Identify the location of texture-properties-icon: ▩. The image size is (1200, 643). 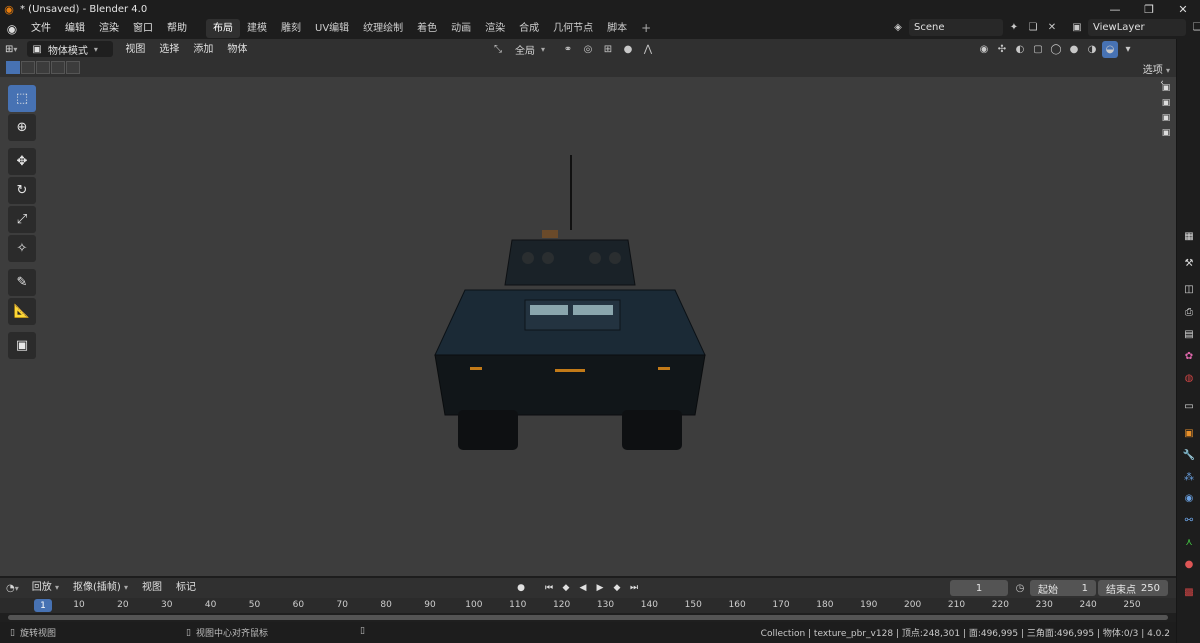
(1189, 592).